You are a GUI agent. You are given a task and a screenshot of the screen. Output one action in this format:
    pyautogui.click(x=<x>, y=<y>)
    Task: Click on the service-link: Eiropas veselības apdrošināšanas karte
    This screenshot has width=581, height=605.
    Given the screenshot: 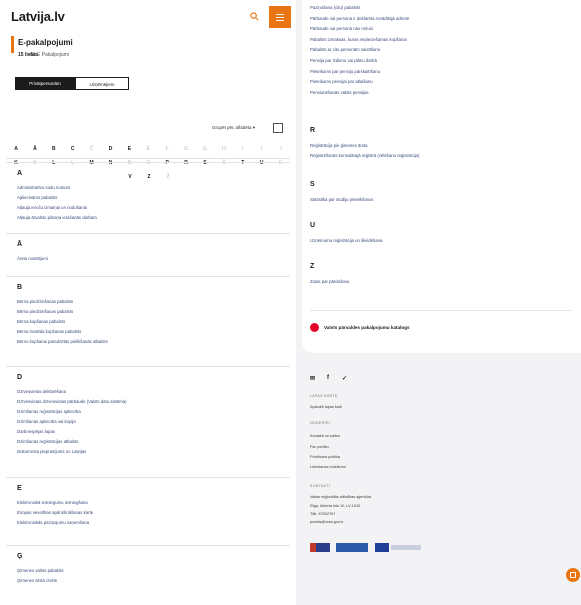 What is the action you would take?
    pyautogui.click(x=55, y=512)
    